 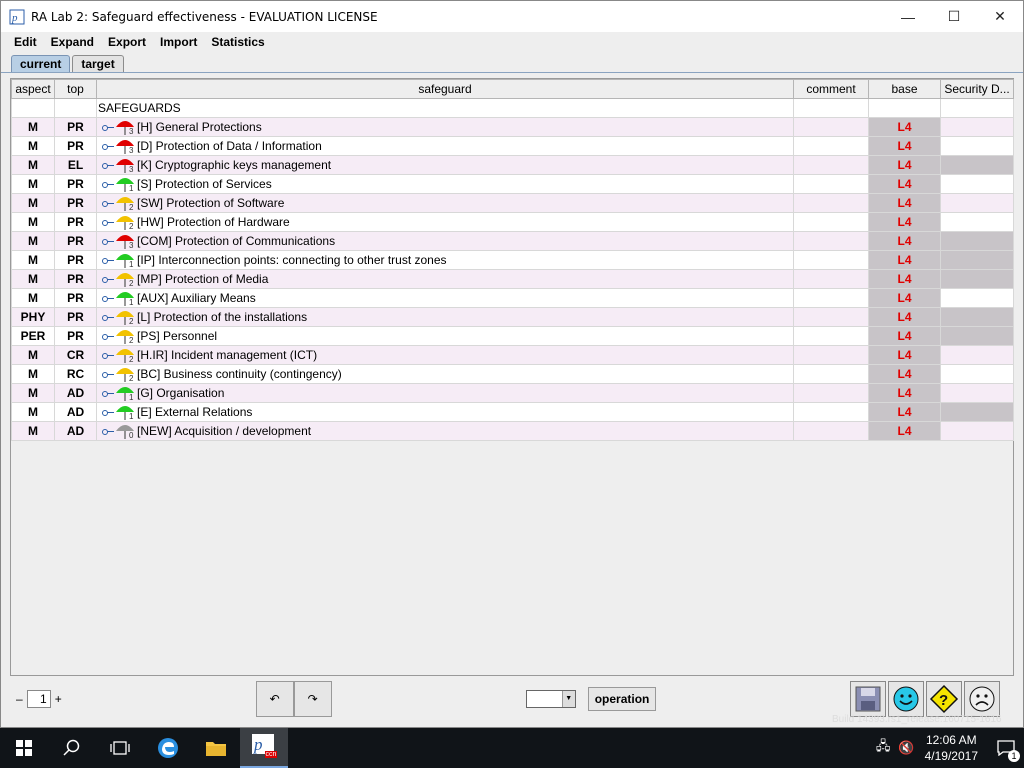 I want to click on cell-safeguard: 3 [H] General Protections, so click(x=445, y=127).